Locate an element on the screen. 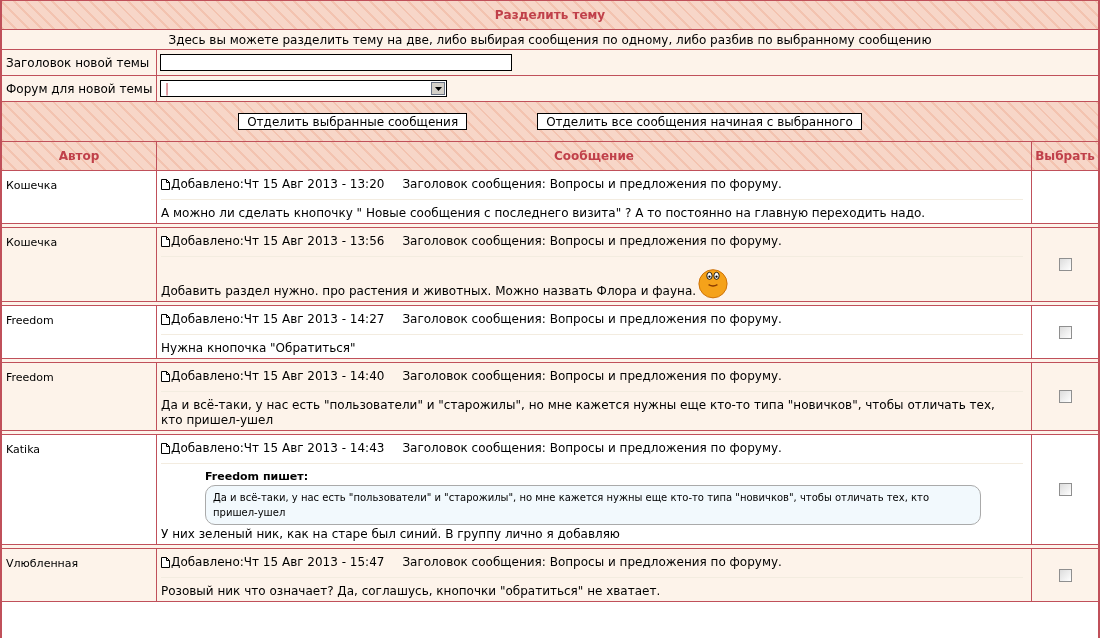 This screenshot has height=638, width=1100. post-text: Нужна кнопочка "Обратиться" is located at coordinates (259, 348).